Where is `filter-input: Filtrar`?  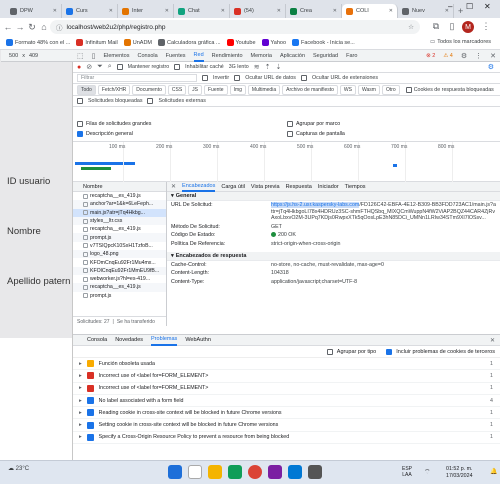 filter-input: Filtrar is located at coordinates (137, 78).